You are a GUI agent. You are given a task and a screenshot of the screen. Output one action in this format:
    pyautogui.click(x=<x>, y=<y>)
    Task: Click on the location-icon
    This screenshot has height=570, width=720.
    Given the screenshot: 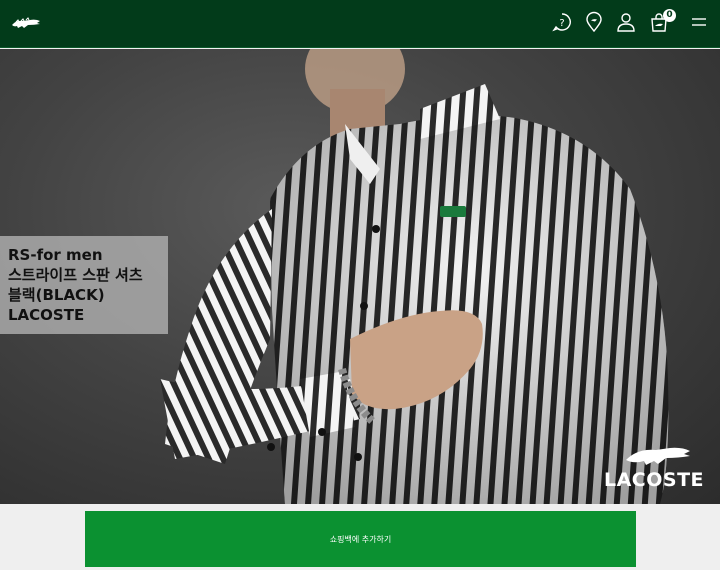 What is the action you would take?
    pyautogui.click(x=594, y=22)
    